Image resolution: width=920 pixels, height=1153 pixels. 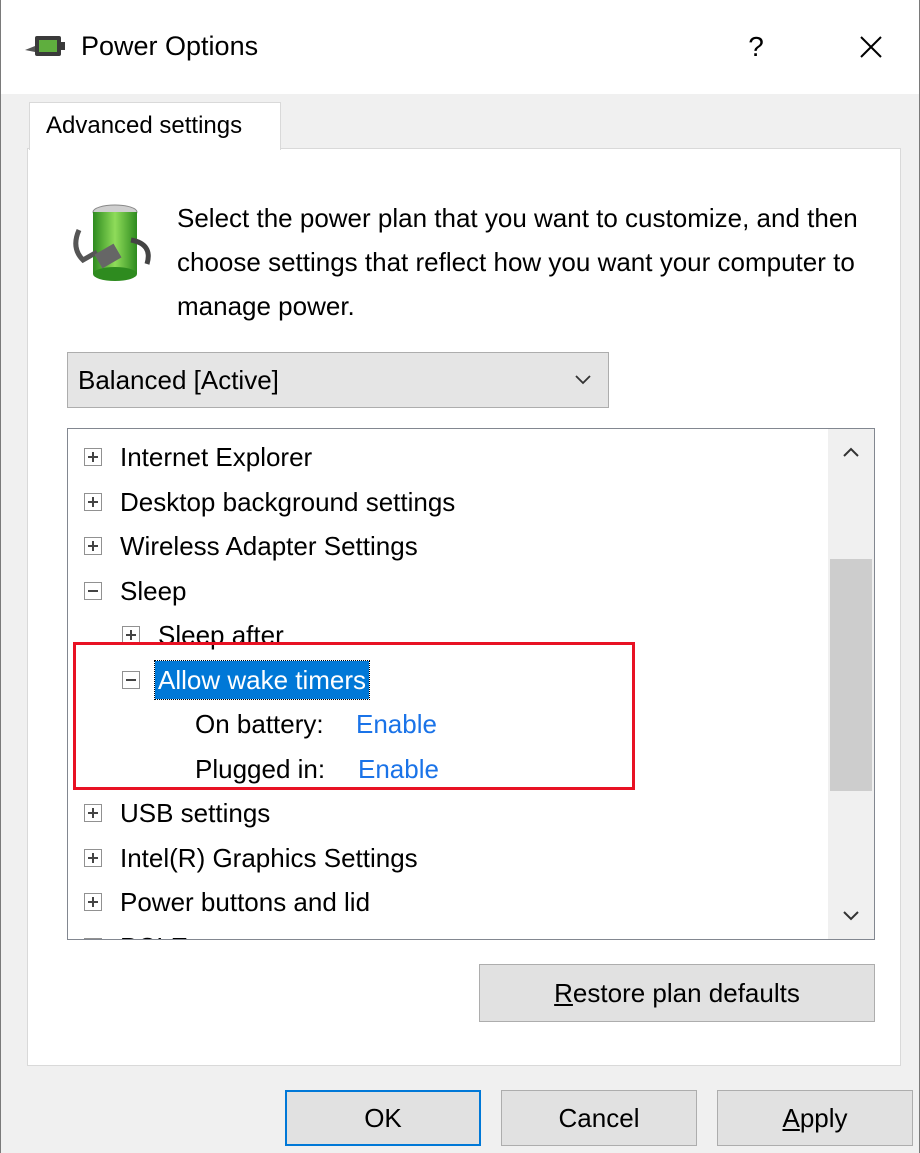 What do you see at coordinates (563, 993) in the screenshot?
I see `restore-mnemonic: R` at bounding box center [563, 993].